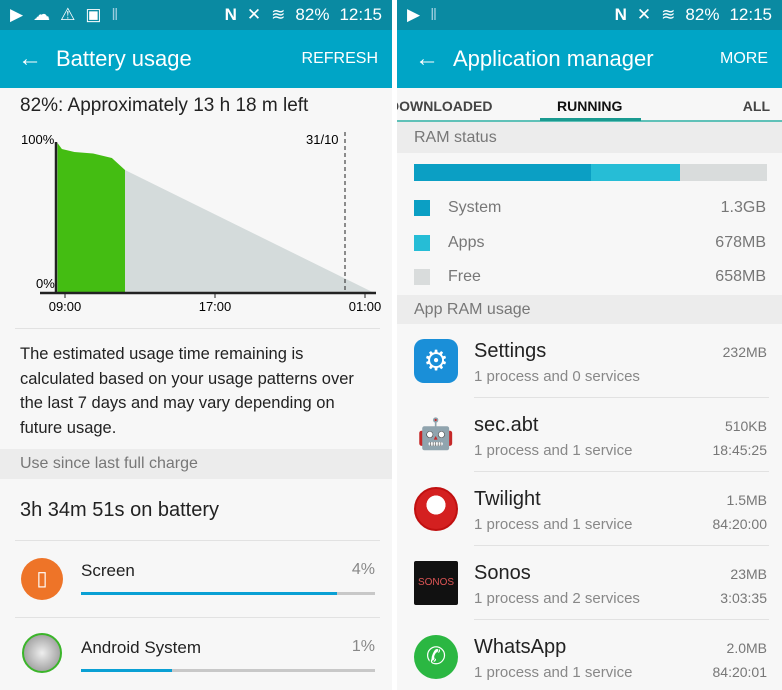 The height and width of the screenshot is (690, 782). What do you see at coordinates (45, 283) in the screenshot?
I see `y-tick-label: 0%` at bounding box center [45, 283].